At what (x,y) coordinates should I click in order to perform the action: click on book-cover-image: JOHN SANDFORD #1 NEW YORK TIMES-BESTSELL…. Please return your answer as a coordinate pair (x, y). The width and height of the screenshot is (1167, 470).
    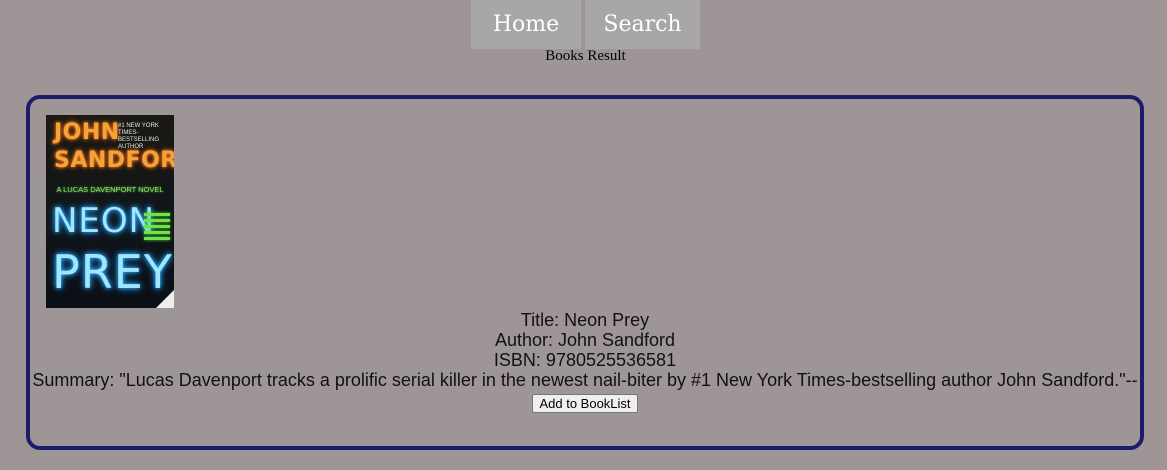
    Looking at the image, I should click on (110, 211).